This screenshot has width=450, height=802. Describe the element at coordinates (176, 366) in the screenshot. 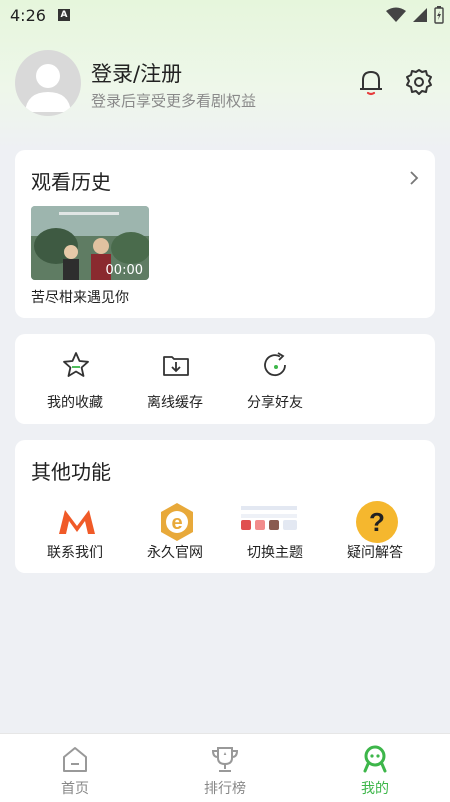

I see `download-folder-icon` at that location.